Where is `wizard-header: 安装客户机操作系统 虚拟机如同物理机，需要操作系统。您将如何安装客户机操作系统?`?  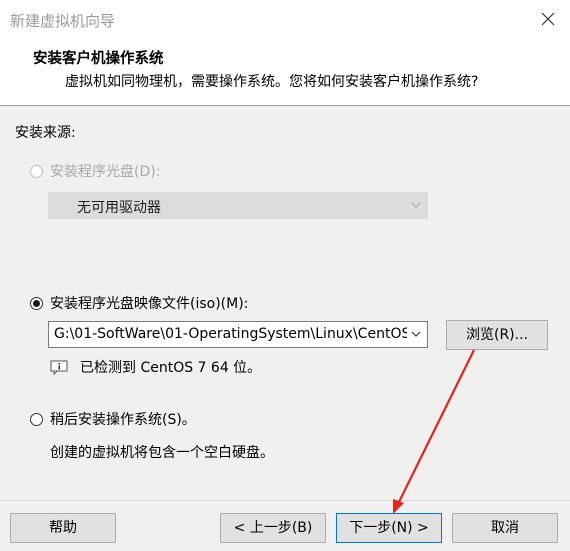
wizard-header: 安装客户机操作系统 虚拟机如同物理机，需要操作系统。您将如何安装客户机操作系统? is located at coordinates (285, 72).